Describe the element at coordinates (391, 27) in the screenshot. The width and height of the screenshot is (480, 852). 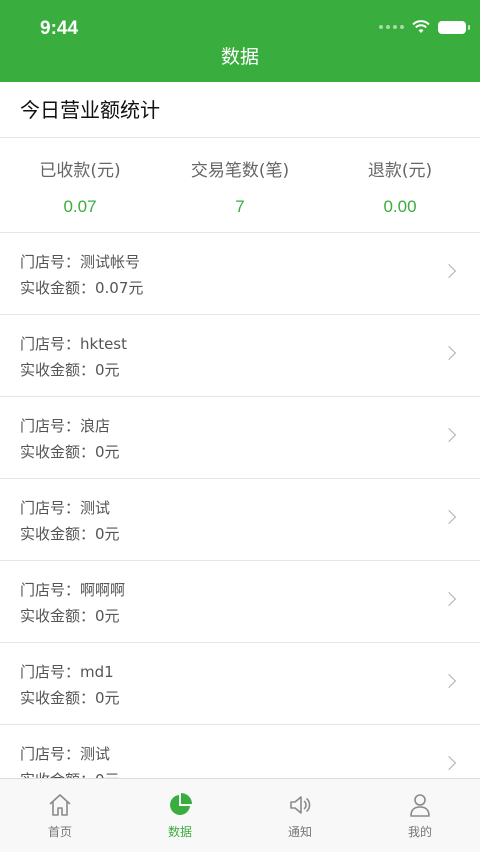
I see `signal-icon` at that location.